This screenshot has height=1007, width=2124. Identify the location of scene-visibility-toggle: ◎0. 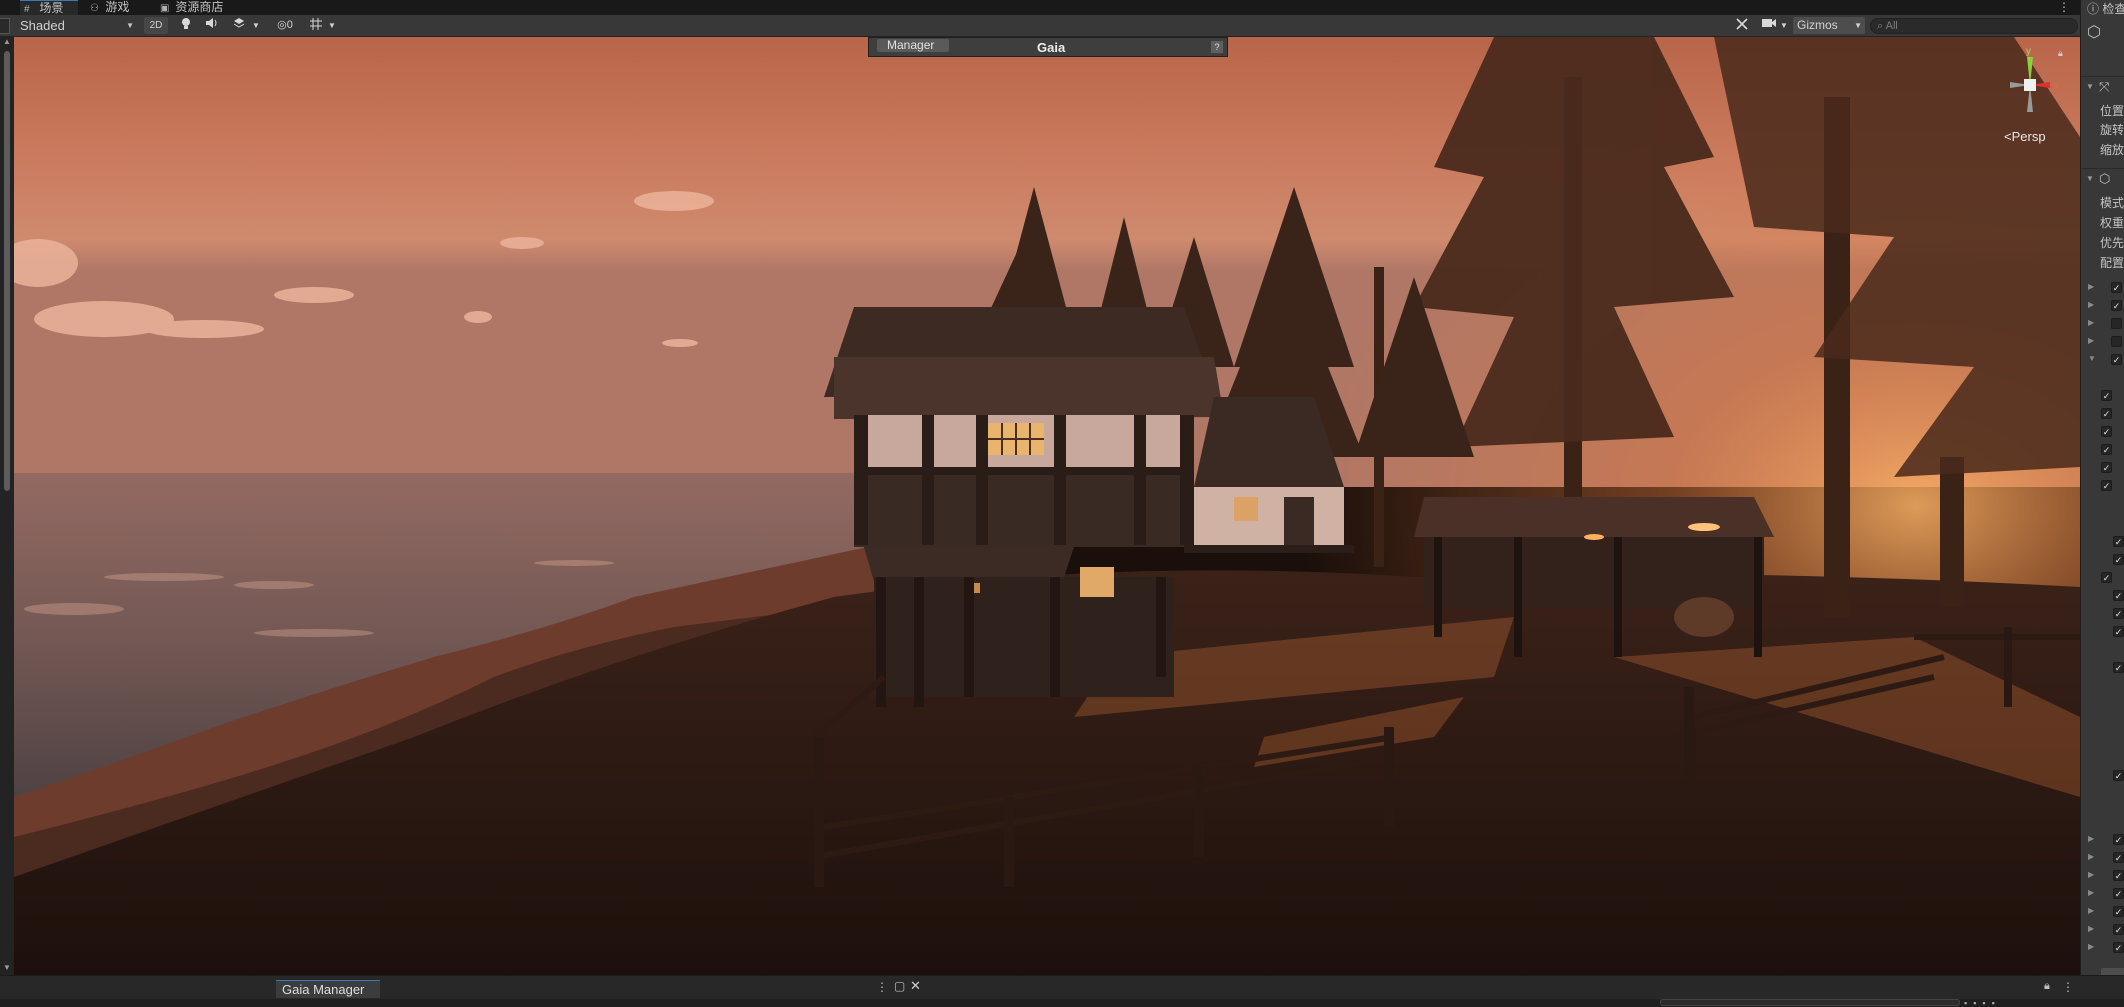
(285, 25).